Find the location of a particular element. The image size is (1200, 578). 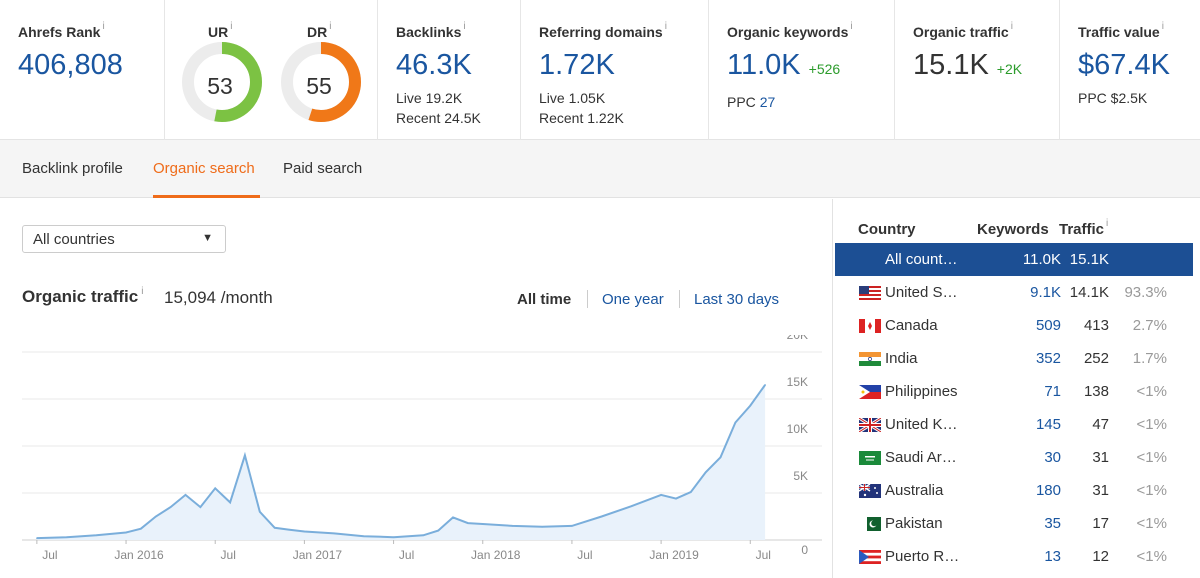

organic-keywords-label: Organic keywords is located at coordinates (788, 32).